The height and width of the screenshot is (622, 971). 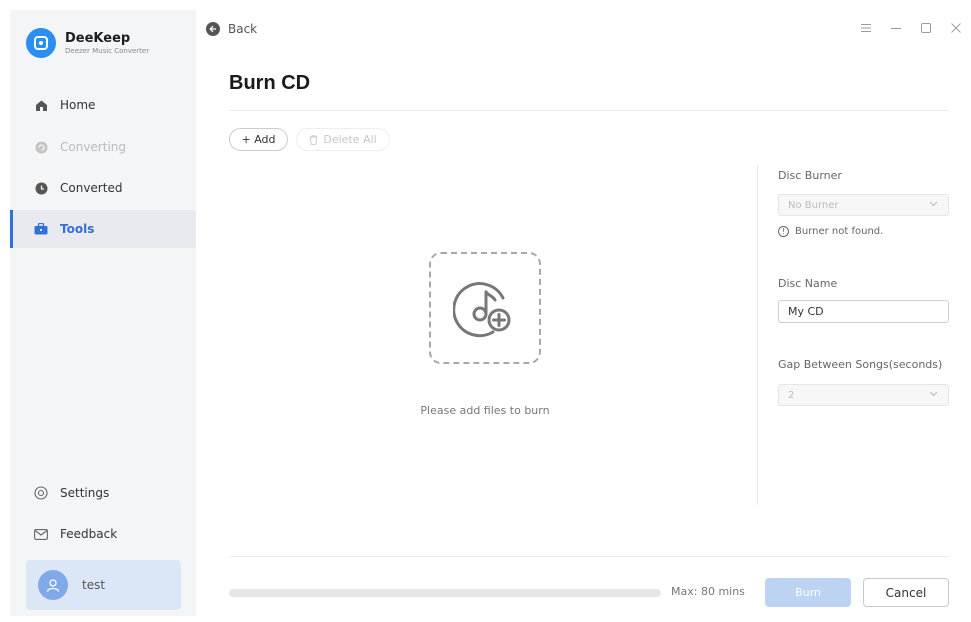 I want to click on drop-hint: Please add files to burn, so click(x=485, y=410).